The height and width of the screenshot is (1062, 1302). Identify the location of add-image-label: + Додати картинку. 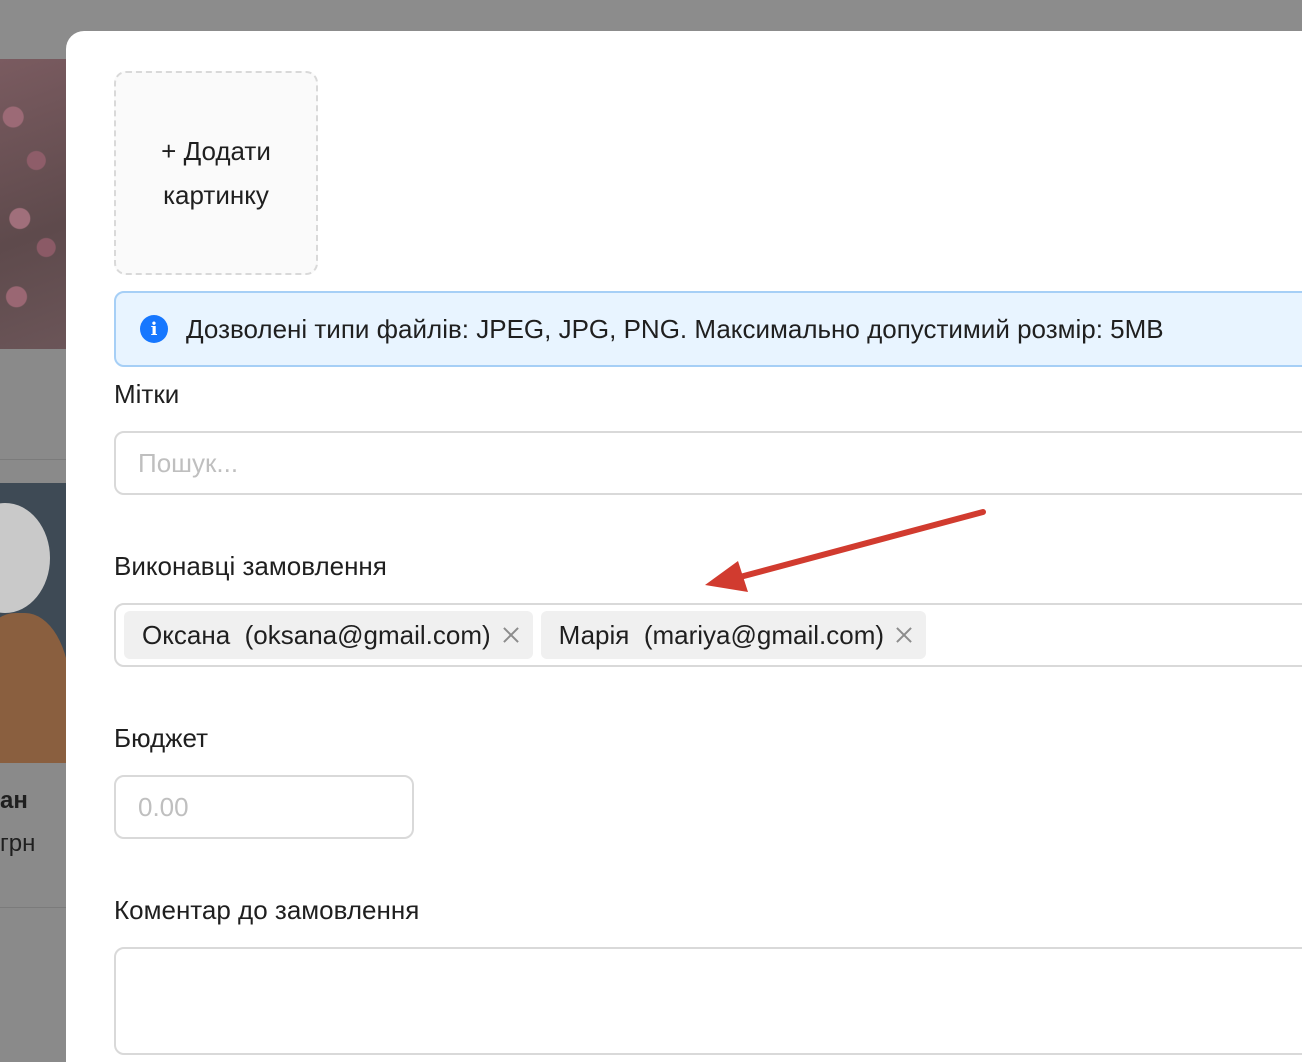
(216, 173).